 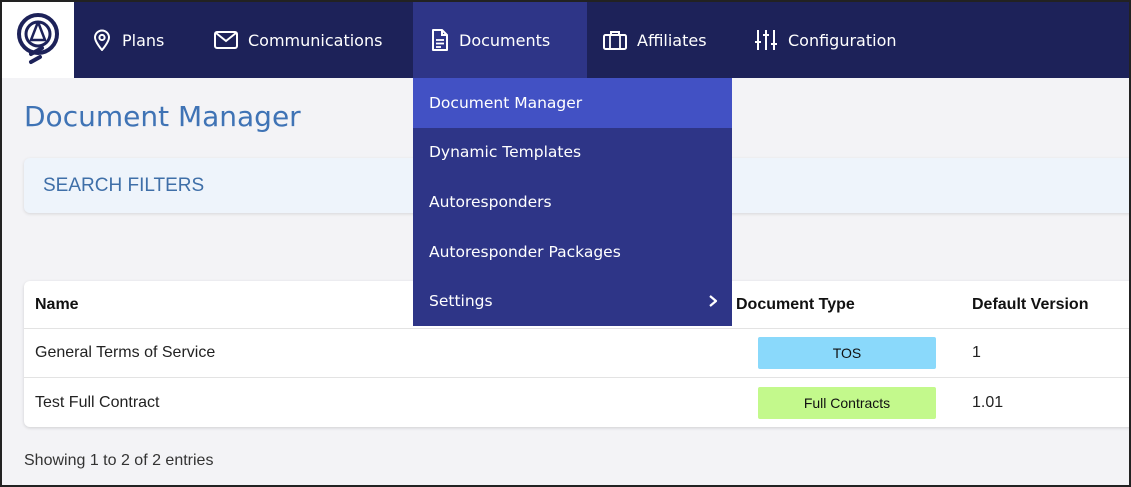 What do you see at coordinates (576, 353) in the screenshot?
I see `table-row: General Terms of Service TOS 1` at bounding box center [576, 353].